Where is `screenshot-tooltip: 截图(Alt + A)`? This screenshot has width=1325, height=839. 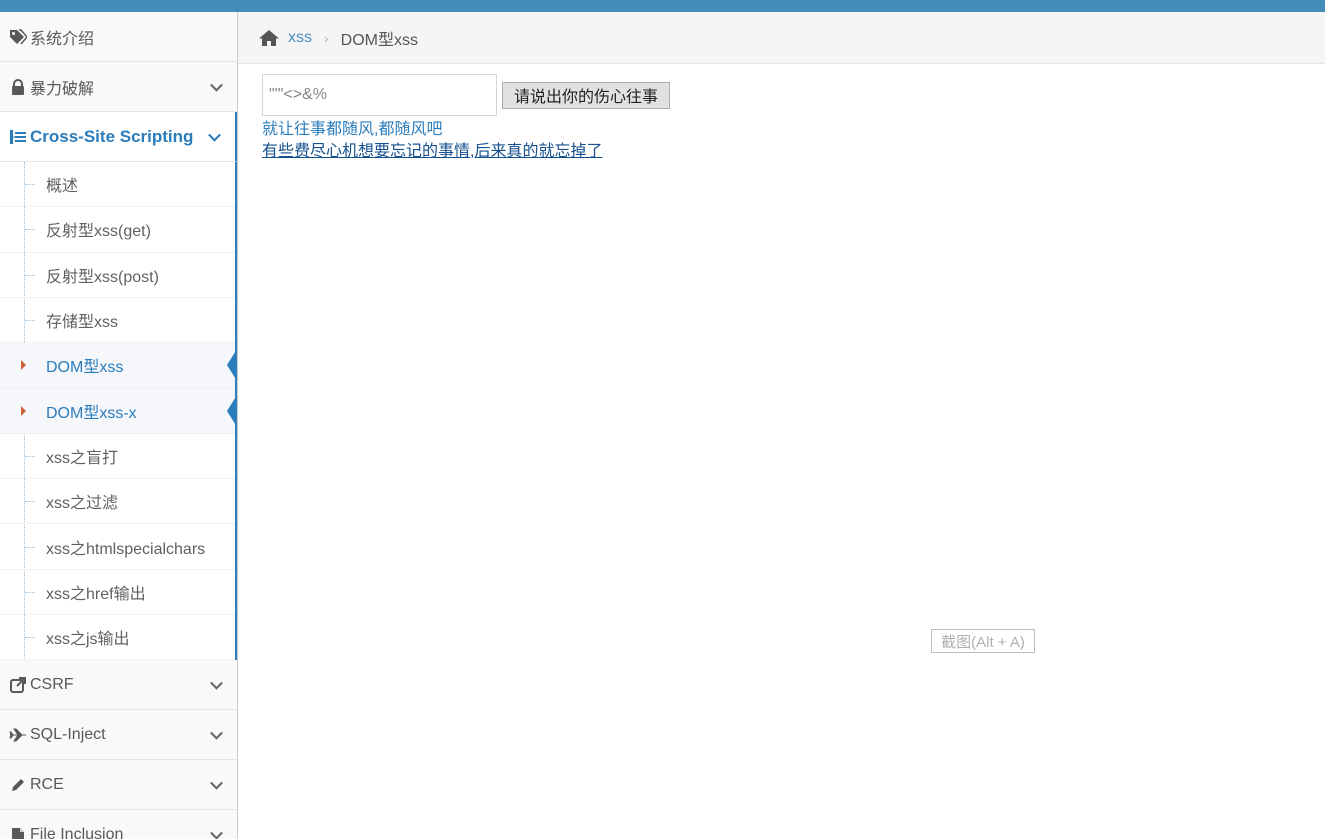
screenshot-tooltip: 截图(Alt + A) is located at coordinates (983, 641).